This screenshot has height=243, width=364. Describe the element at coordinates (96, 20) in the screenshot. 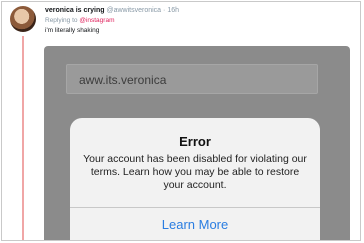

I see `reply-mention: @instagram` at that location.